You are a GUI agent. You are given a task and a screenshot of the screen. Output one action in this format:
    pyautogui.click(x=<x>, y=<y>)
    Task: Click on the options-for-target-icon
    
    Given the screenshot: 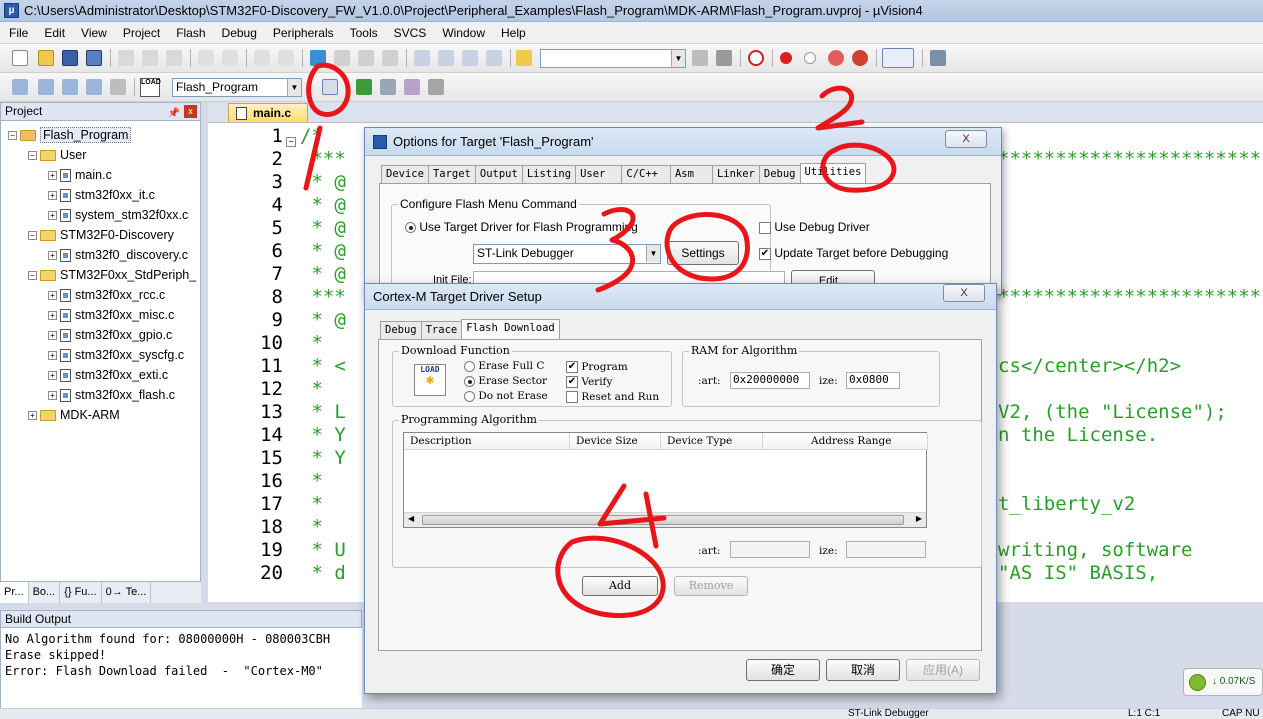 What is the action you would take?
    pyautogui.click(x=330, y=87)
    